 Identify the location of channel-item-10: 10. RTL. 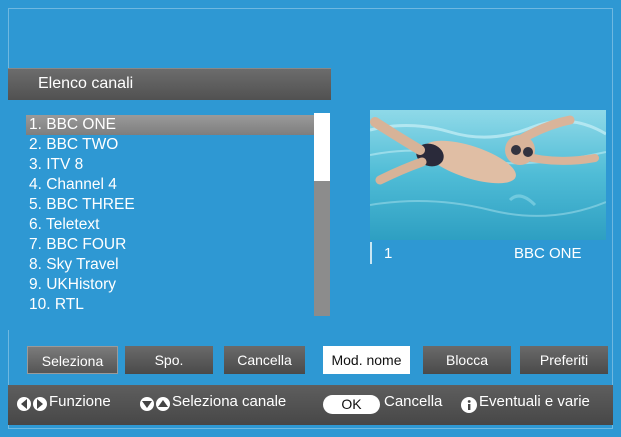
(171, 305).